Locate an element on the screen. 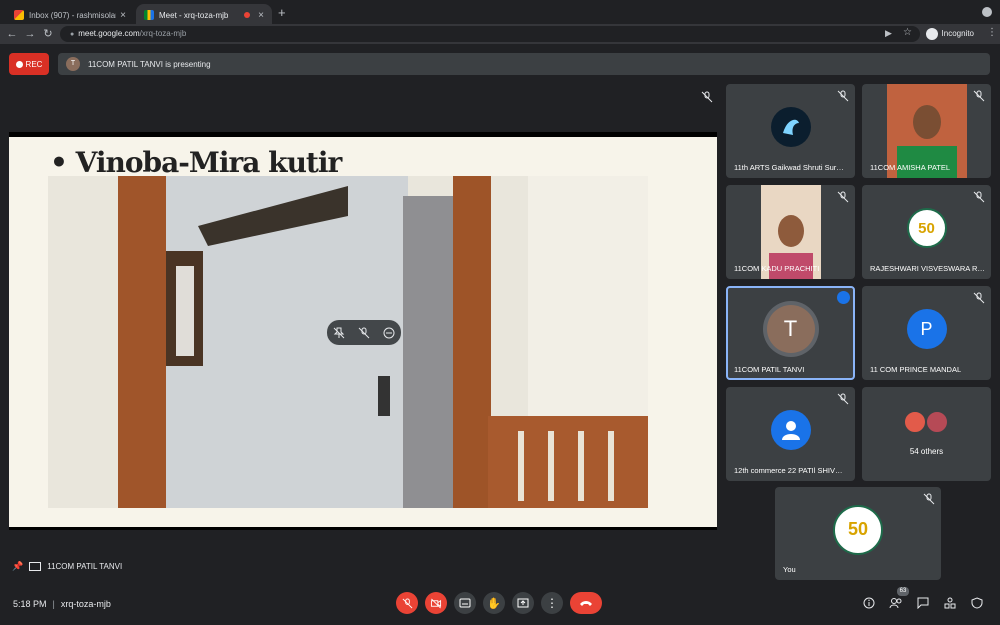 The image size is (1000, 625). pin-icon: 📌 is located at coordinates (17, 566).